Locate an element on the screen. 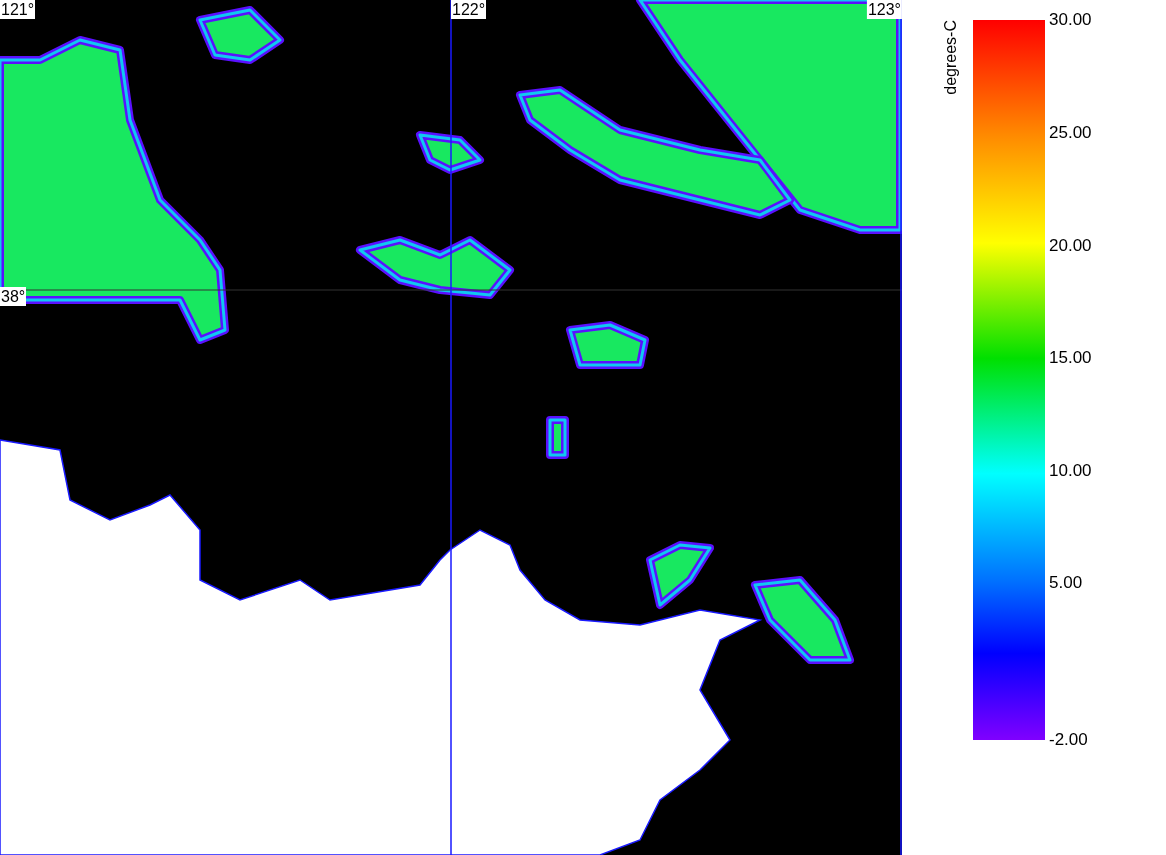 The image size is (1166, 855). colorbar-tick-label: 5.00 is located at coordinates (1065, 583).